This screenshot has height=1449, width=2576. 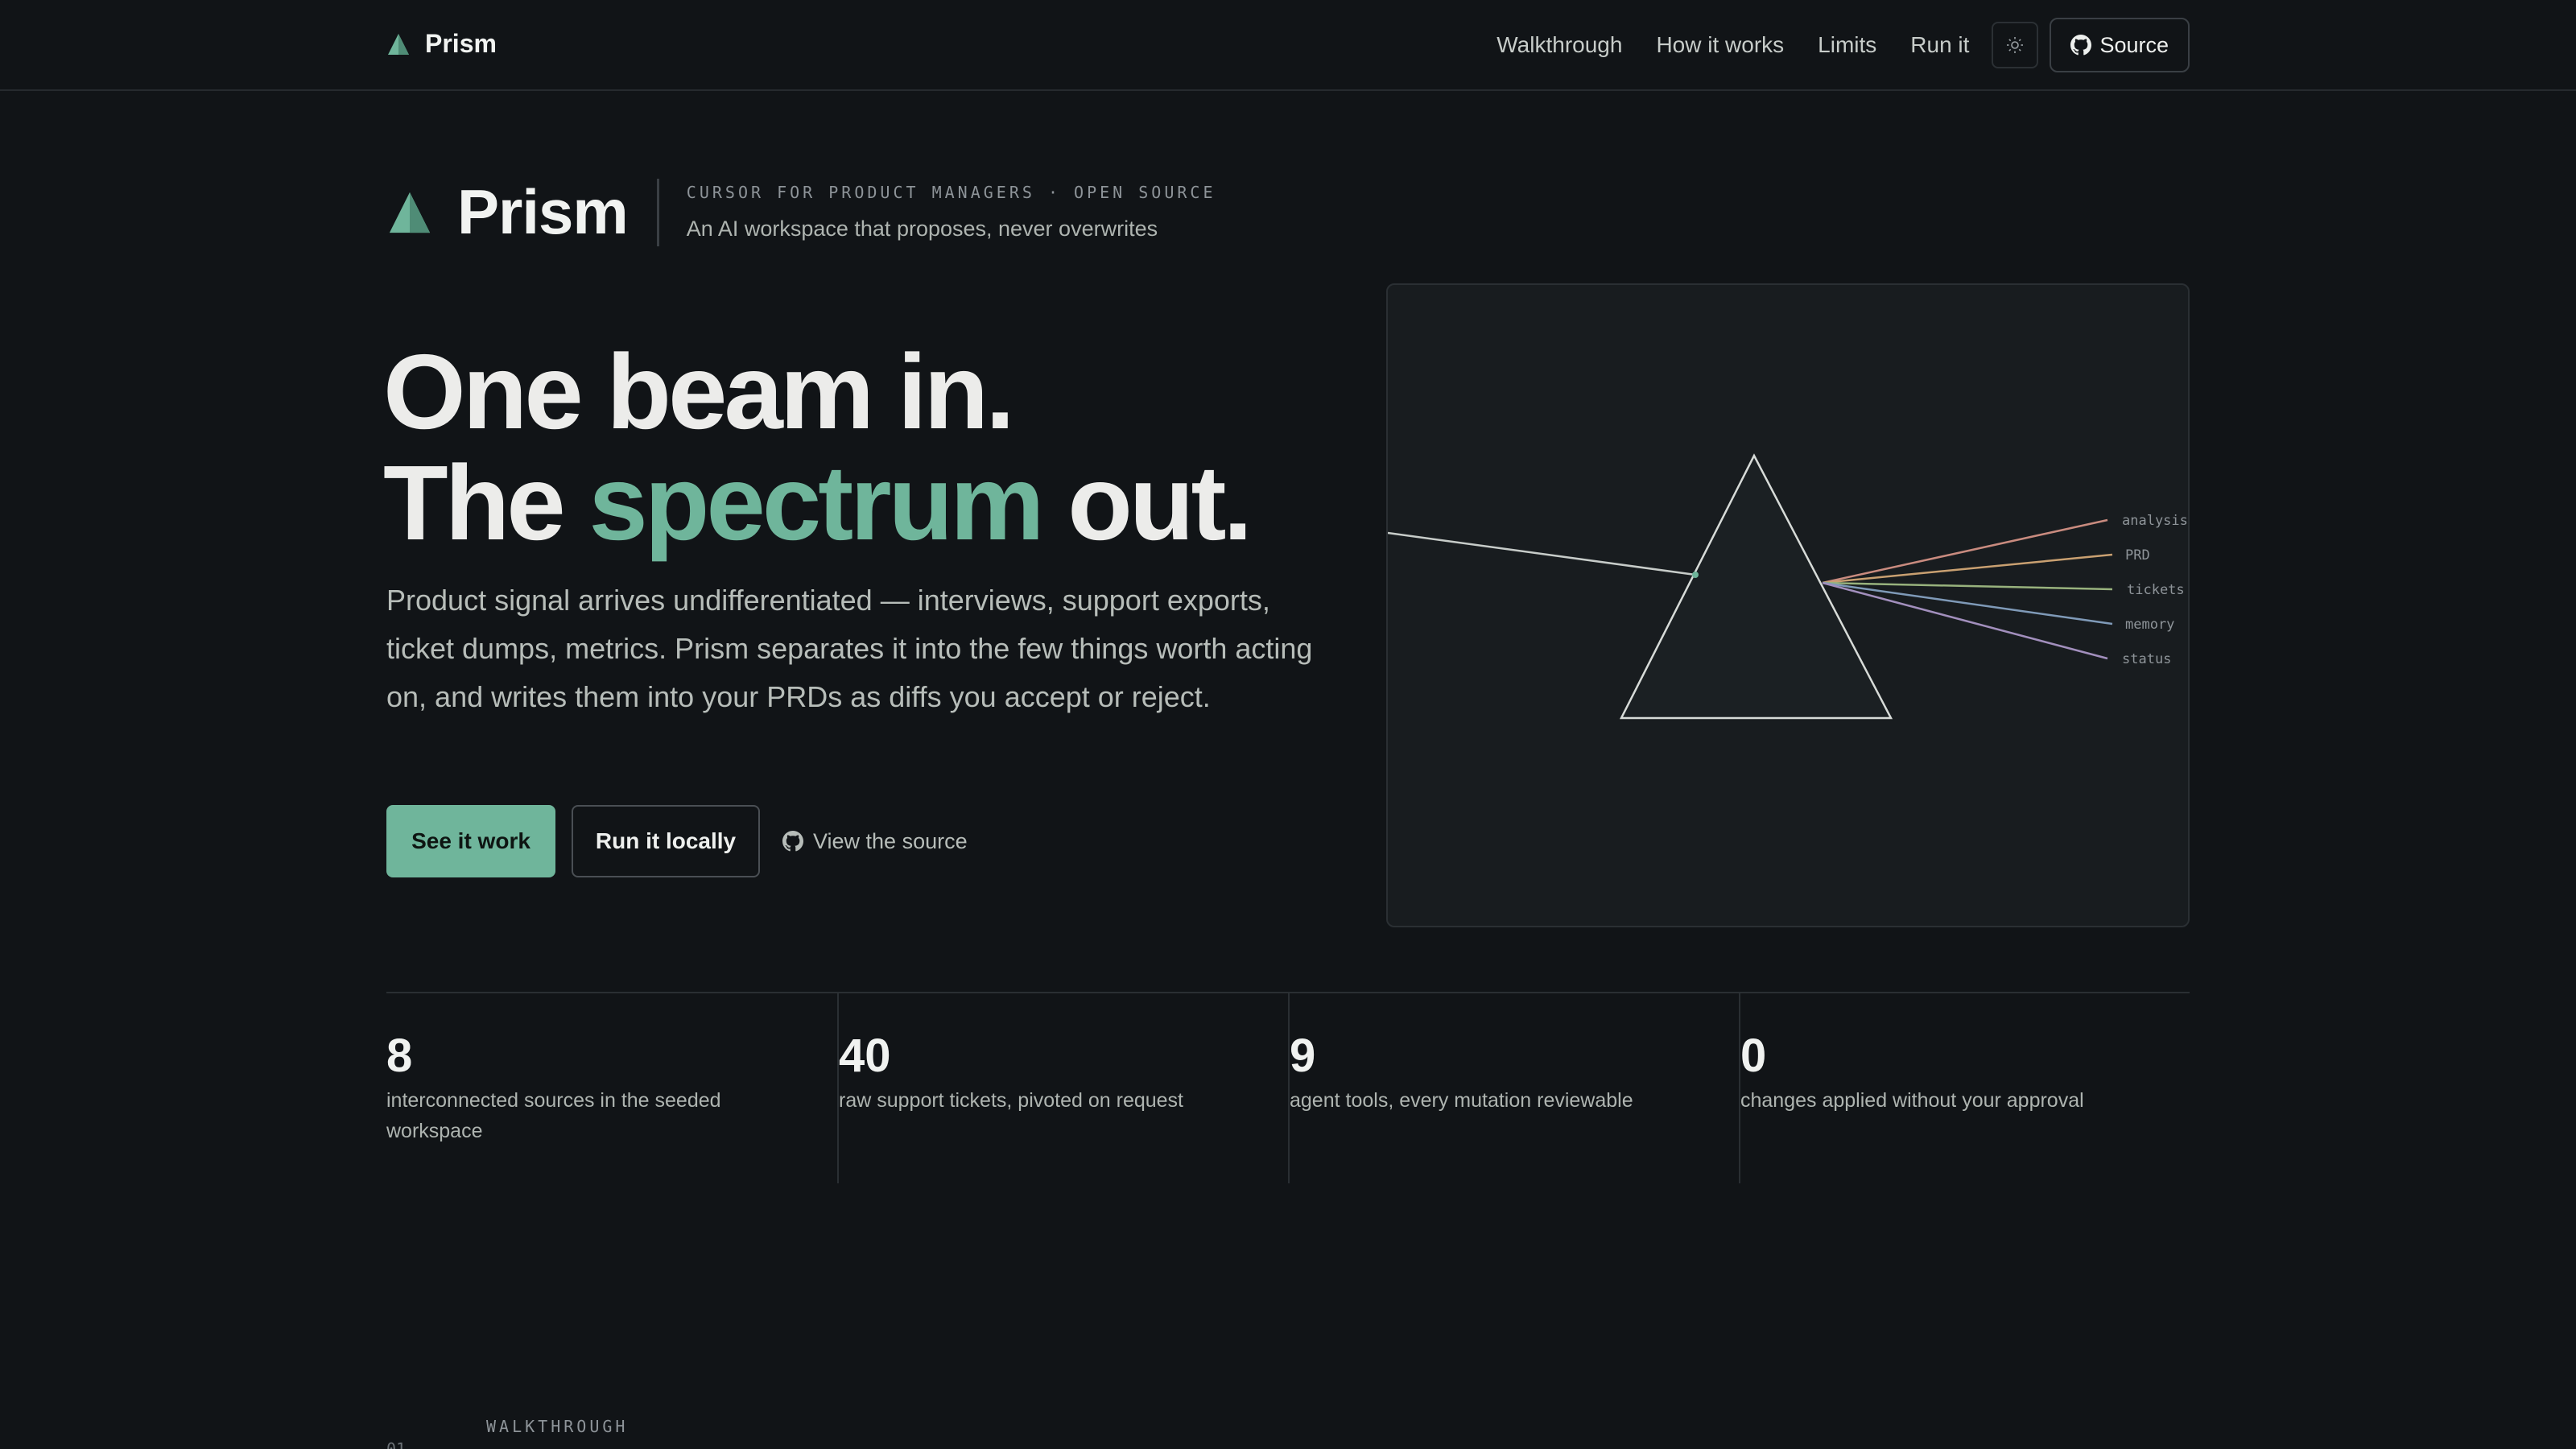 I want to click on hero-headline-line2-post: out., so click(x=1147, y=503).